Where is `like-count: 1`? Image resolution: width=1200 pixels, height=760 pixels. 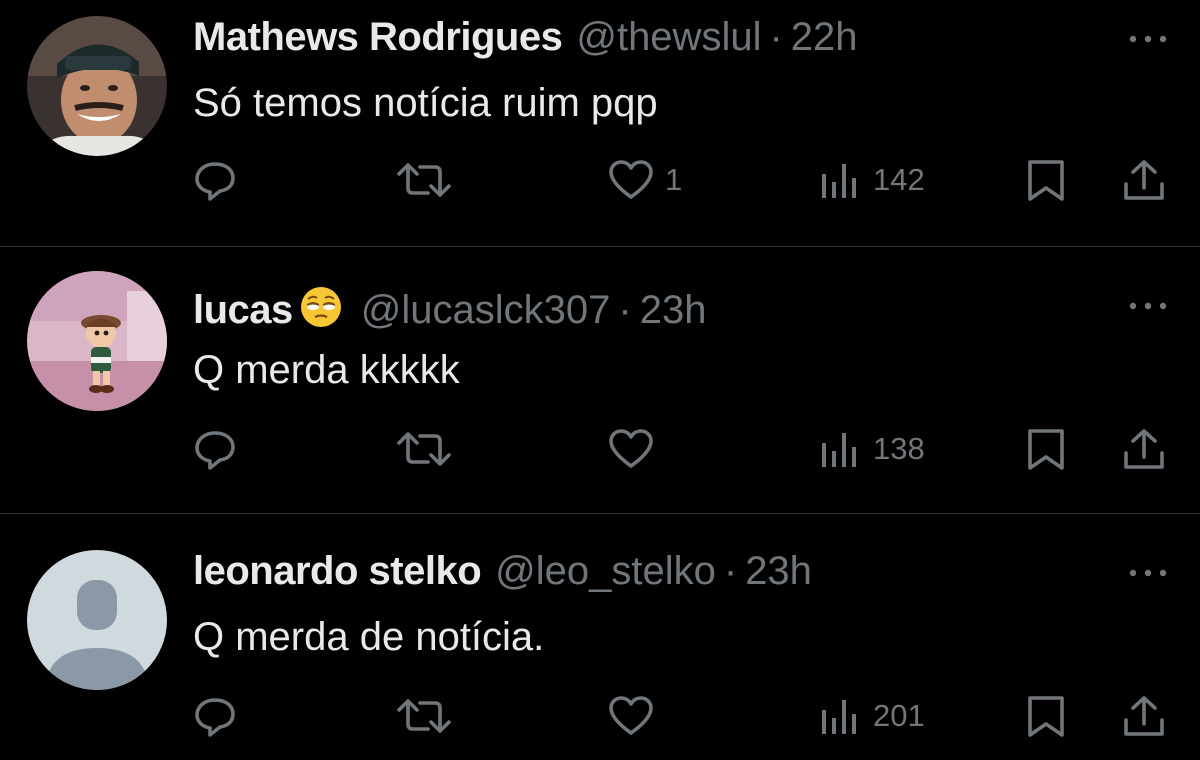 like-count: 1 is located at coordinates (674, 179).